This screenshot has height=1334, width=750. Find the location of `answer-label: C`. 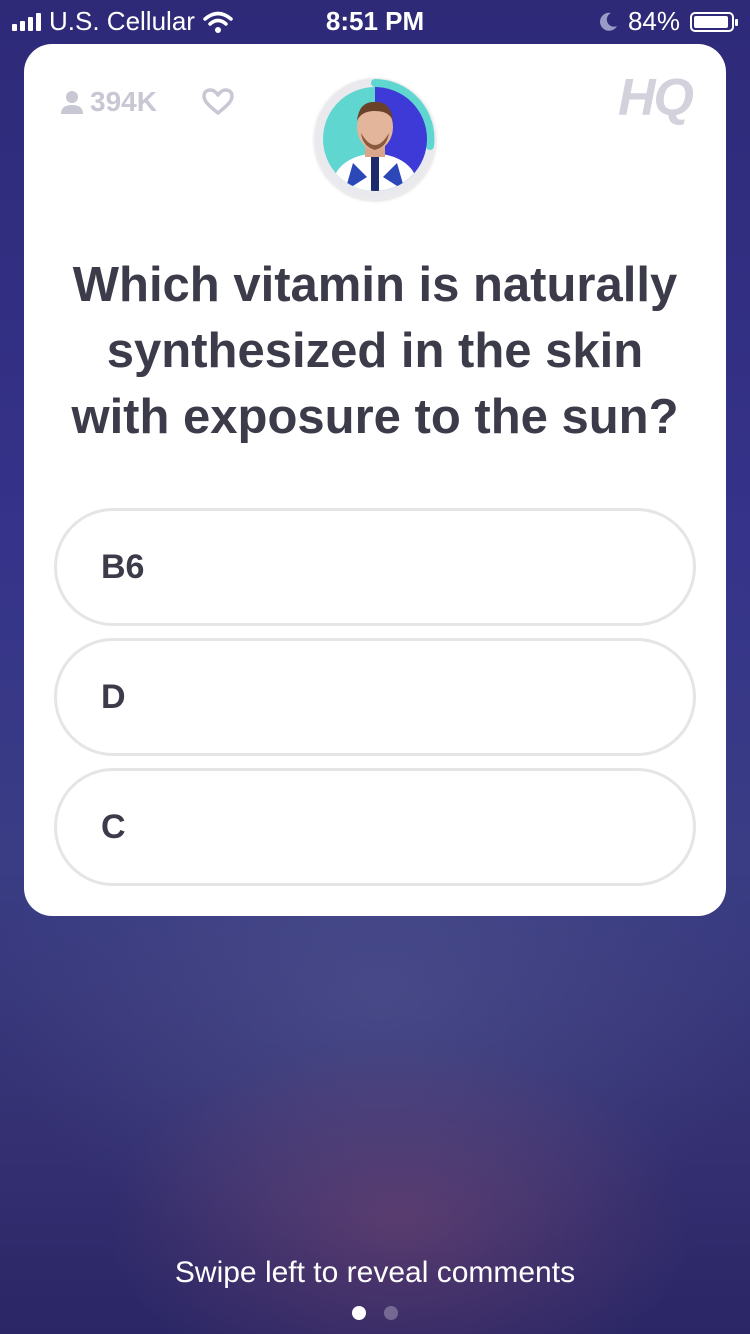

answer-label: C is located at coordinates (113, 826).